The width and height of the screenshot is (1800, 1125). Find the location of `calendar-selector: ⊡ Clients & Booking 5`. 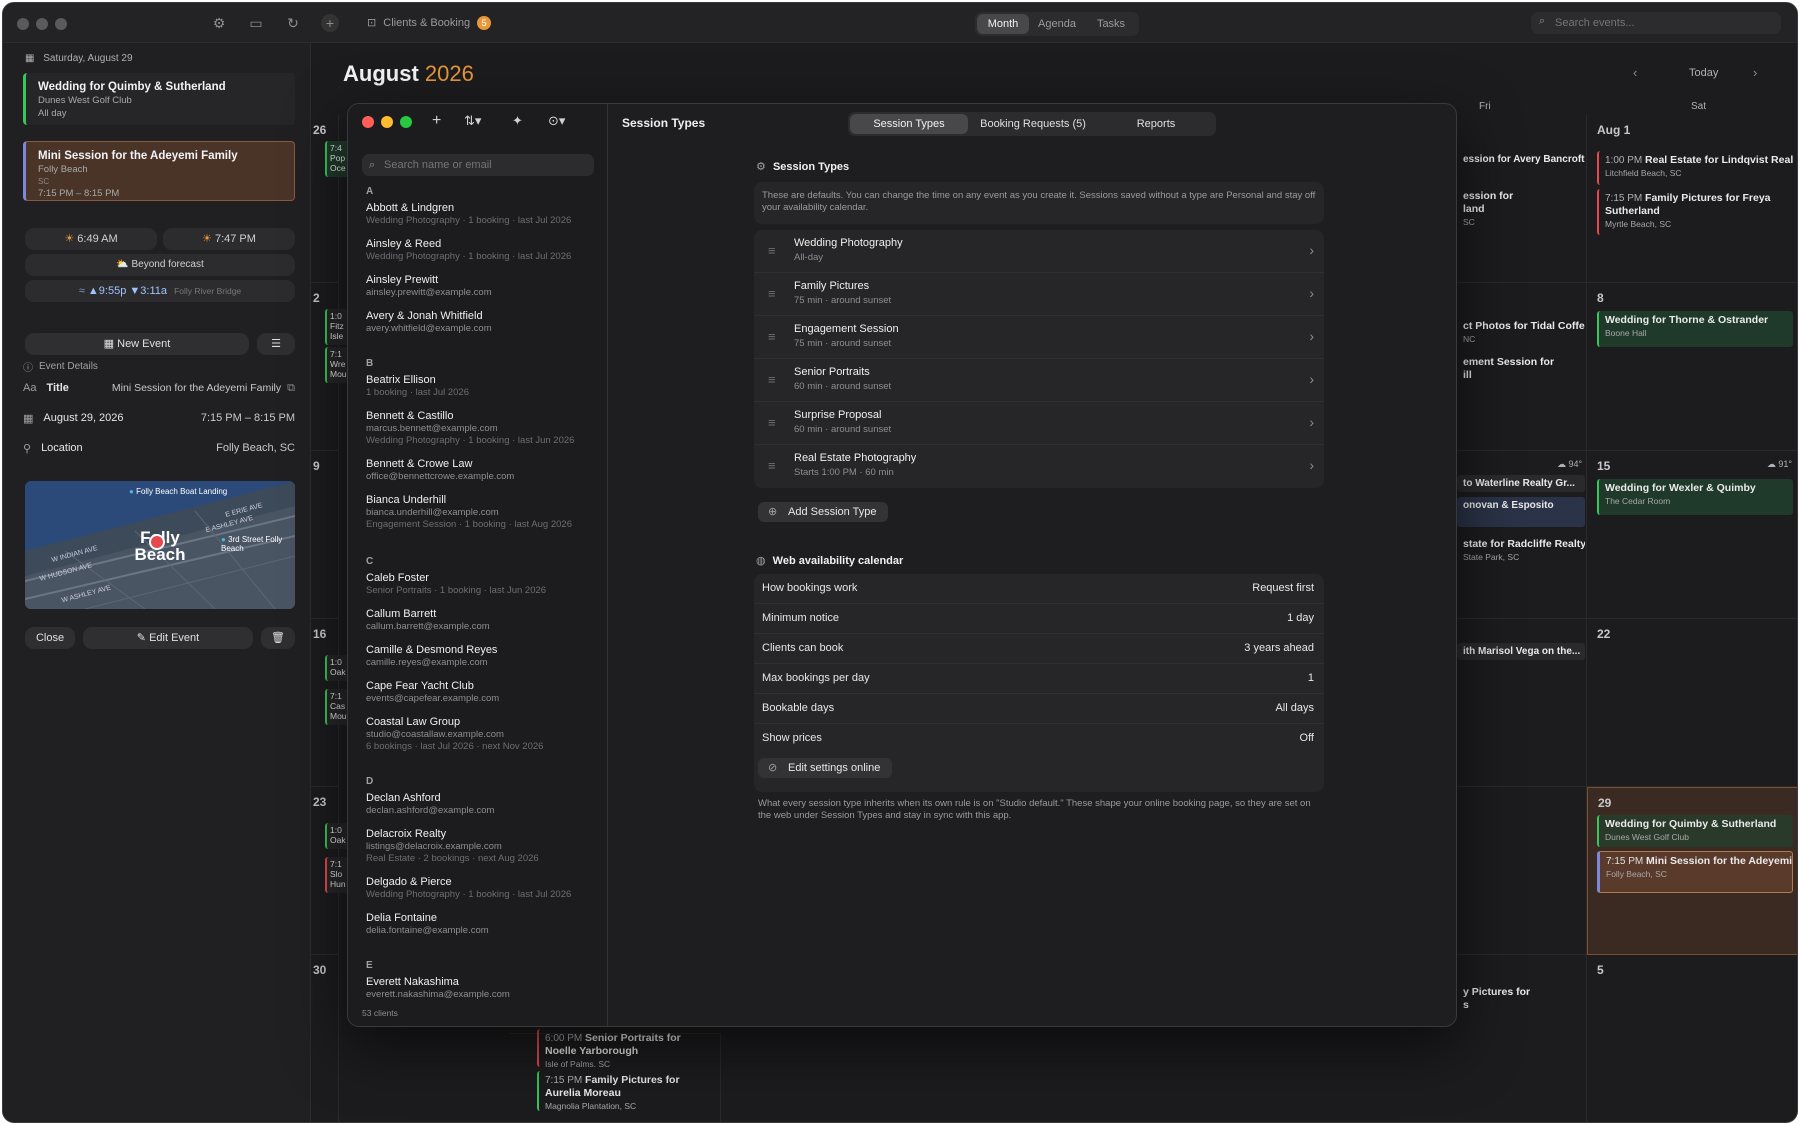

calendar-selector: ⊡ Clients & Booking 5 is located at coordinates (429, 23).